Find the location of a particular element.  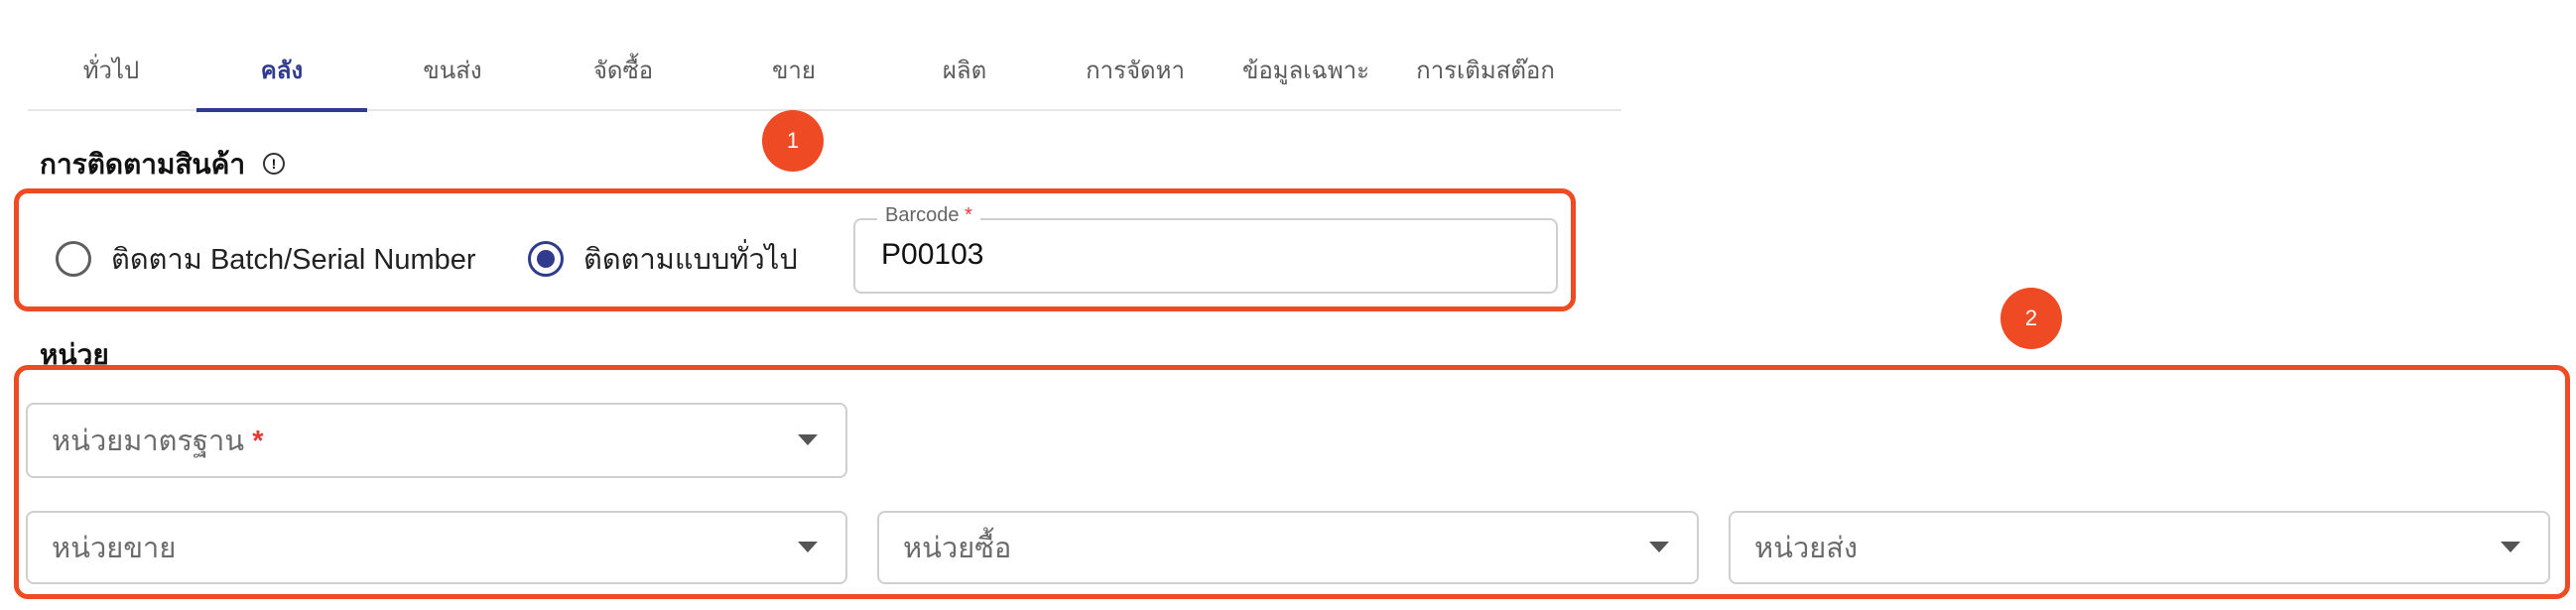

annotation-badge-1-number: 1 is located at coordinates (793, 140).